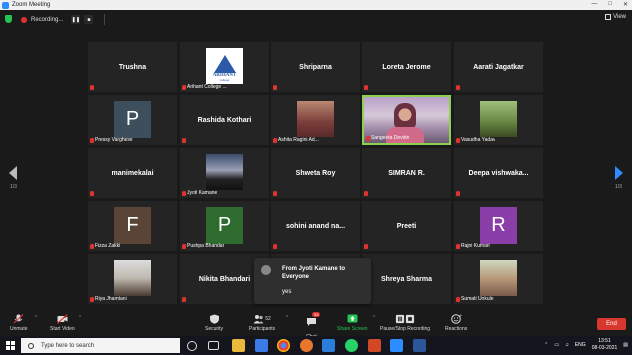 Image resolution: width=632 pixels, height=355 pixels. I want to click on participant-name: Rashida Kothari, so click(224, 120).